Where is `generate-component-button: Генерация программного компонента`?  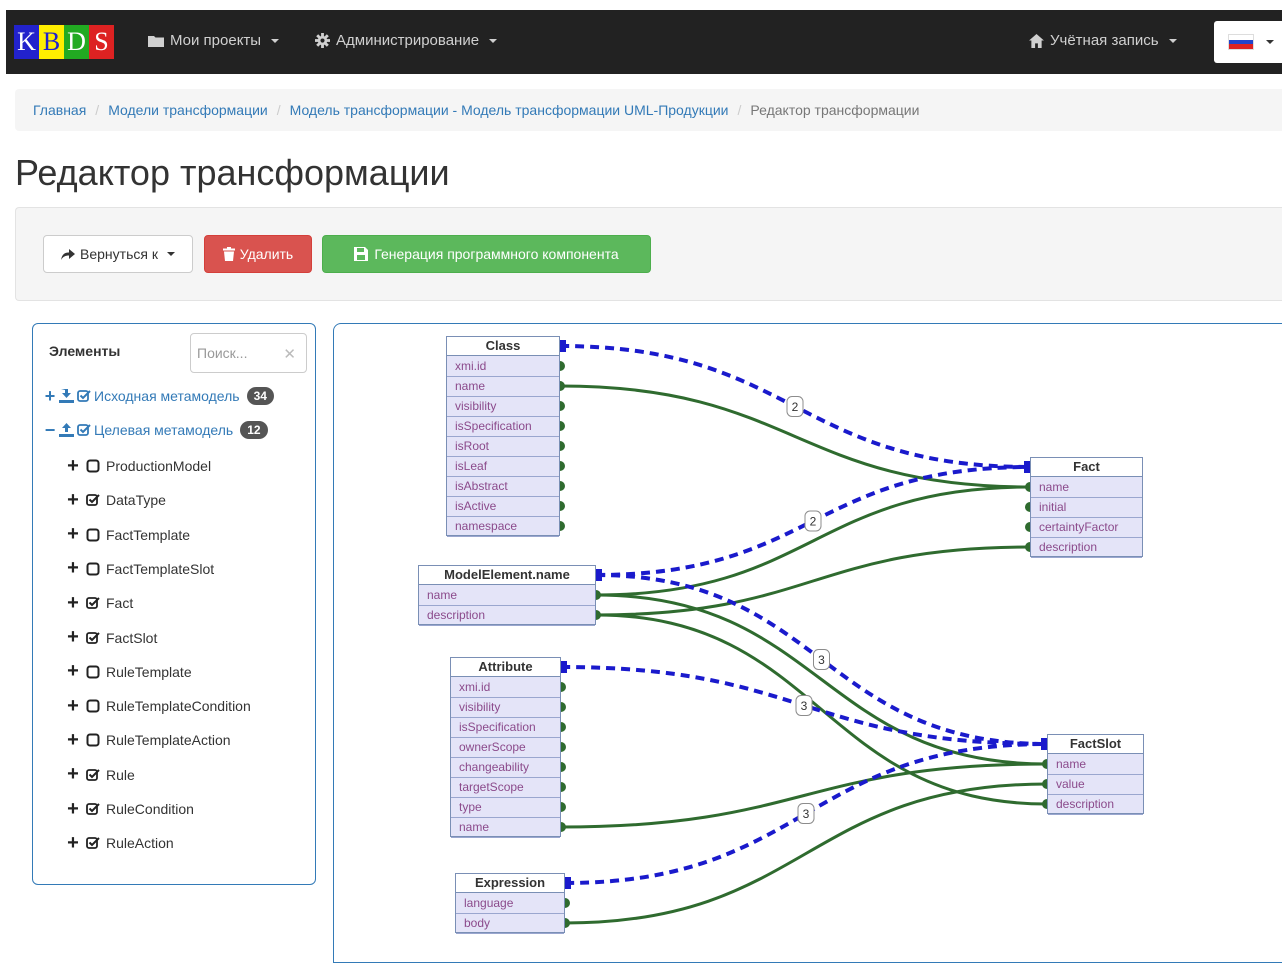
generate-component-button: Генерация программного компонента is located at coordinates (486, 254).